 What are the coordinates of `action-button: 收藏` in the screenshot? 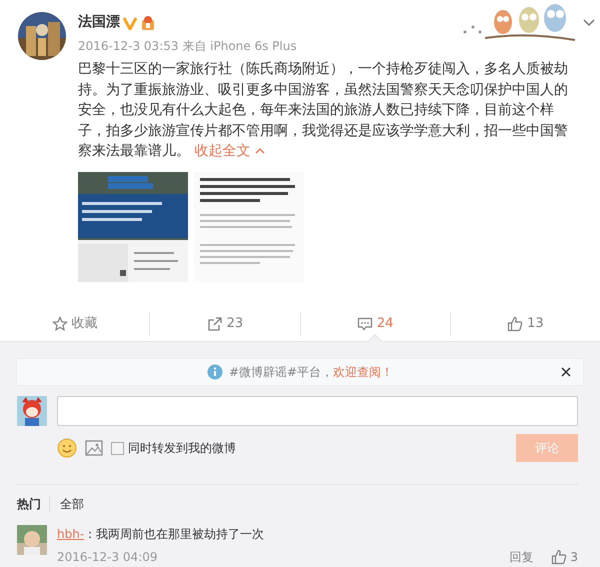 It's located at (75, 324).